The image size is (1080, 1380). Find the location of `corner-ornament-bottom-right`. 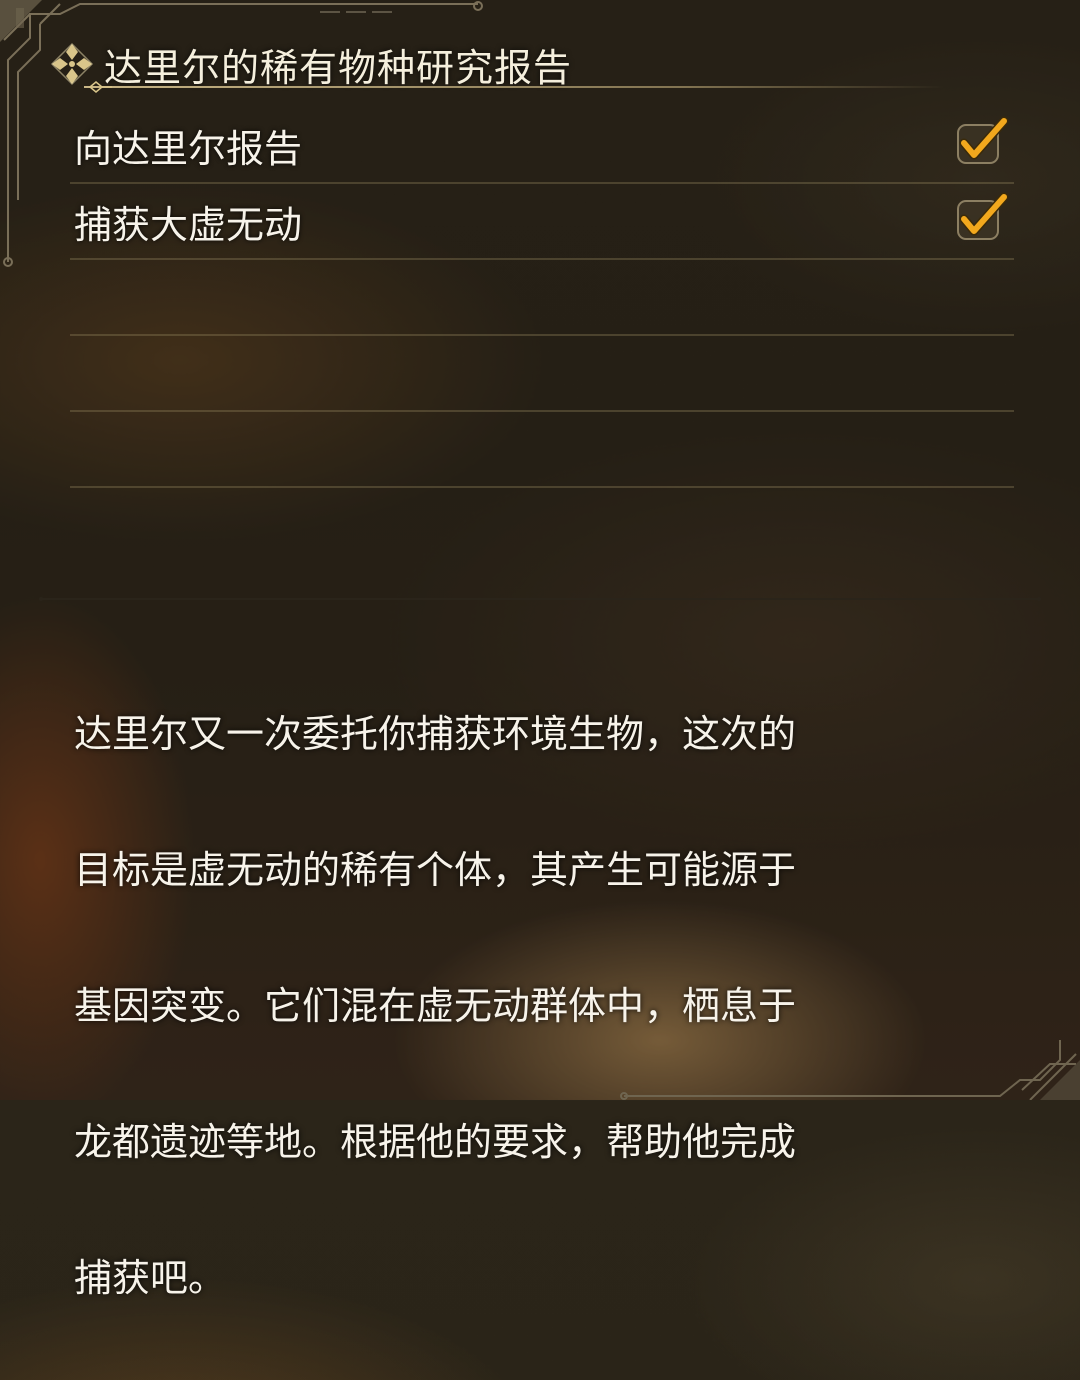

corner-ornament-bottom-right is located at coordinates (850, 1070).